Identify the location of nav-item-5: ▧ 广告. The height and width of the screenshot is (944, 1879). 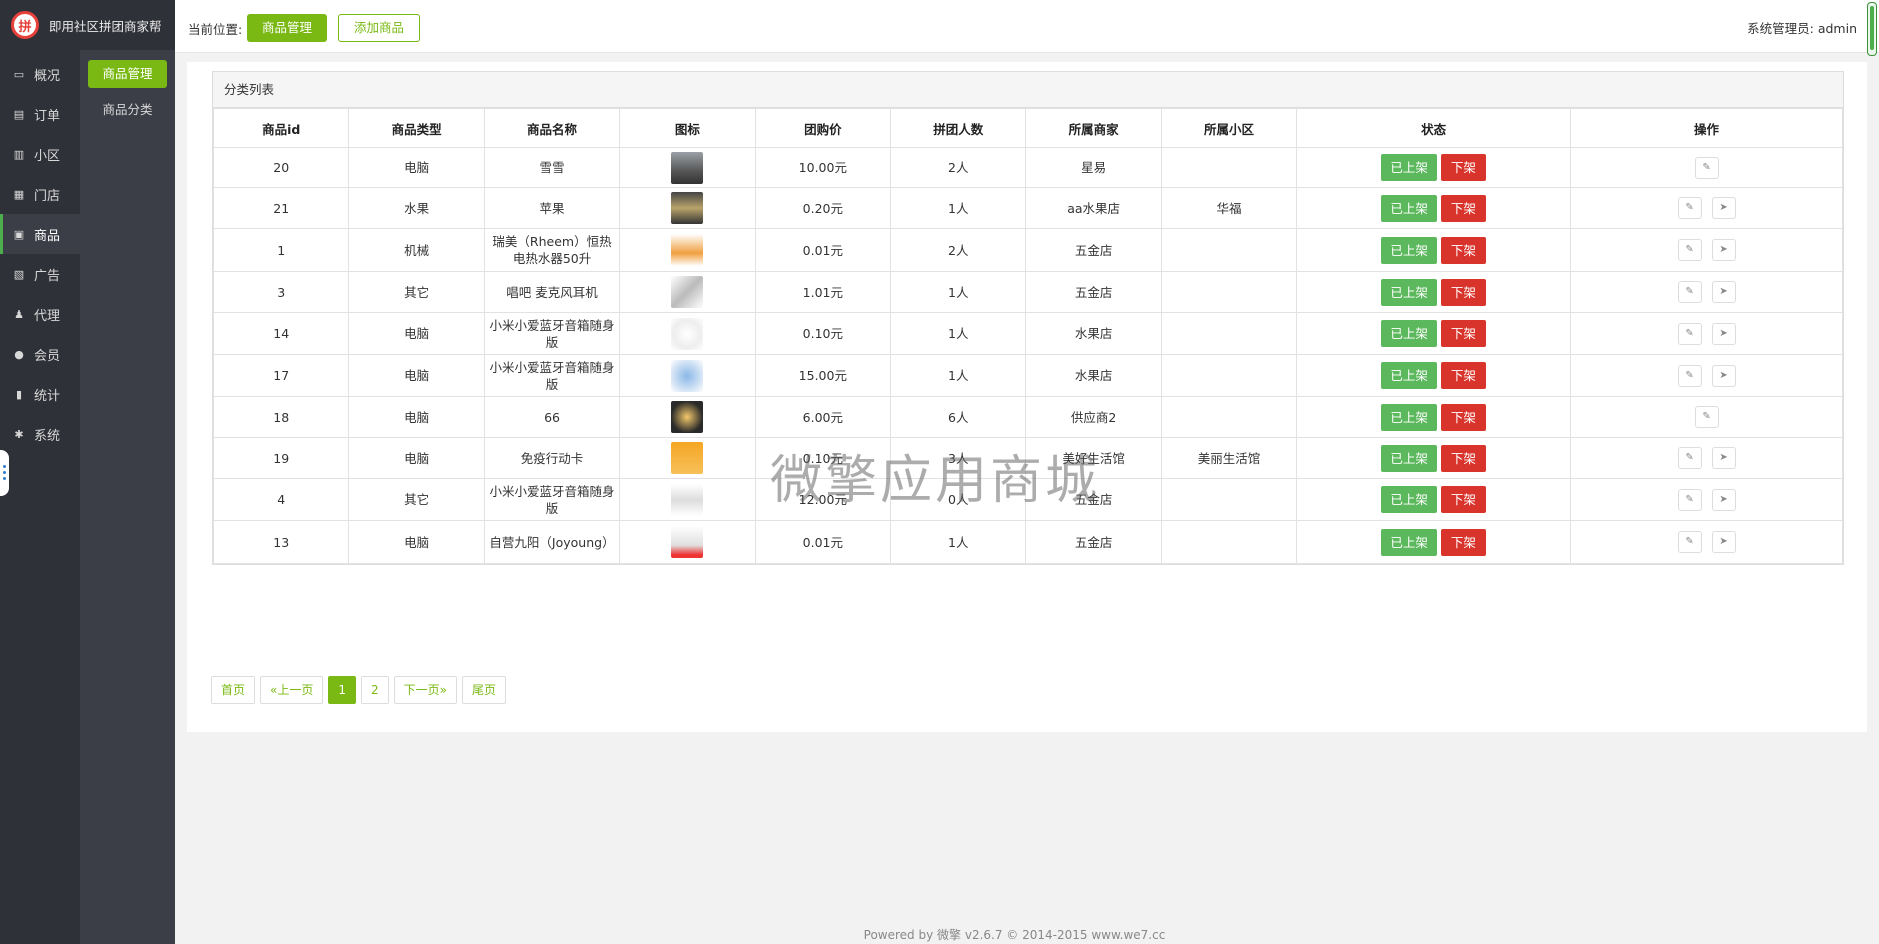
(40, 274).